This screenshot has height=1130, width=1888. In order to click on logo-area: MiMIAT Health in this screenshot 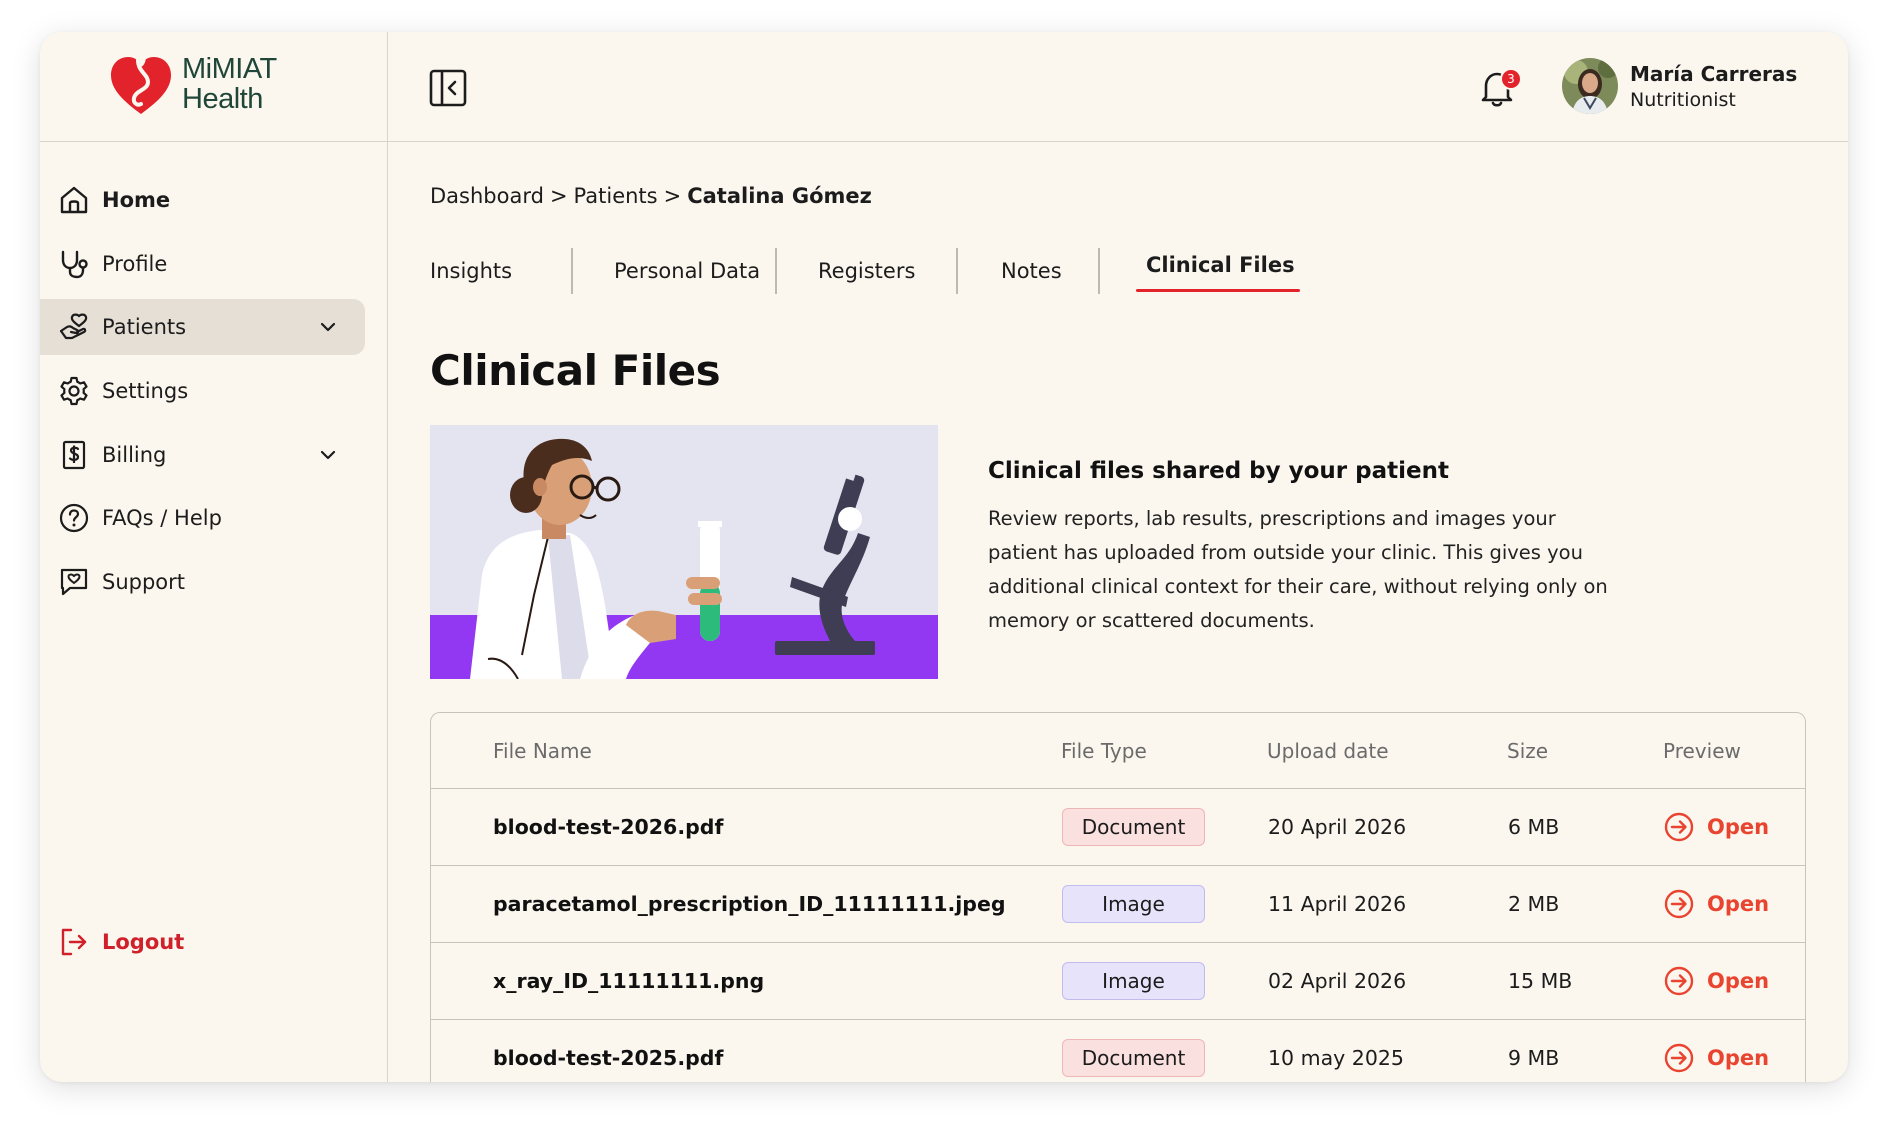, I will do `click(214, 87)`.